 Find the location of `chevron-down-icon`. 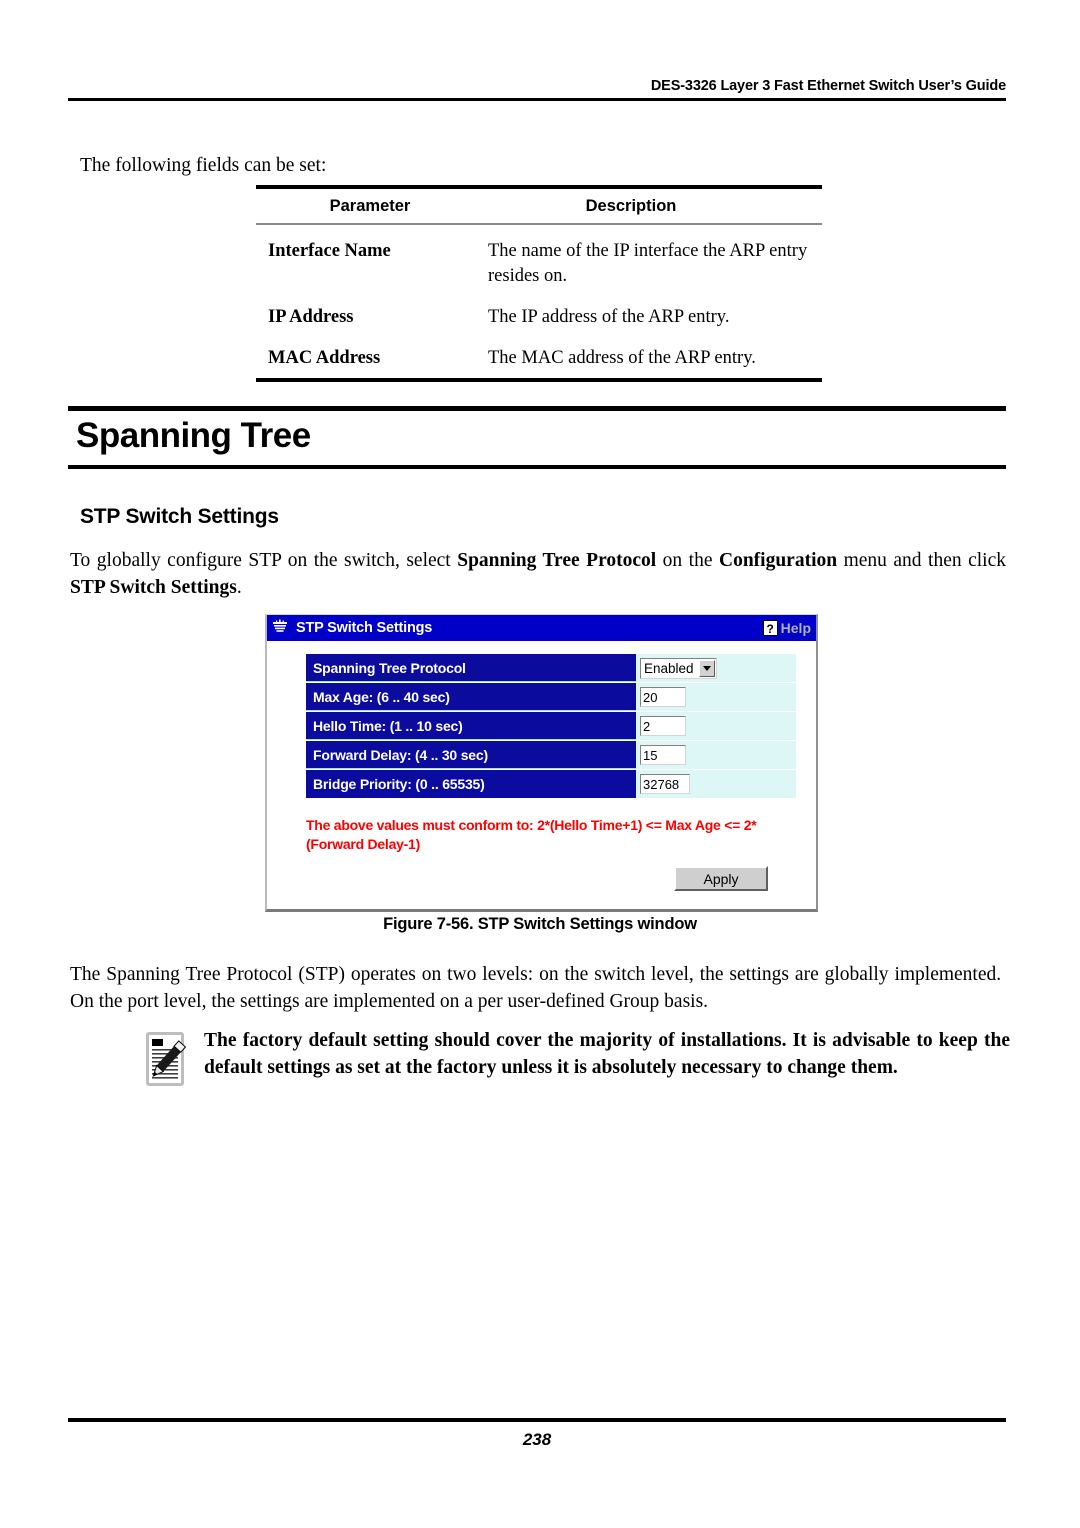

chevron-down-icon is located at coordinates (706, 668).